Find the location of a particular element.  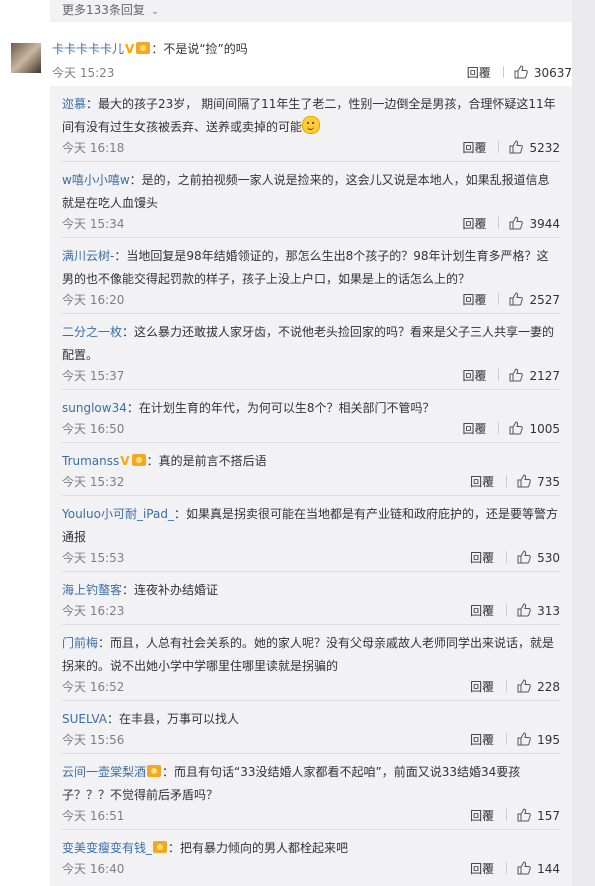

reply-username: 二分之一枚 is located at coordinates (92, 332).